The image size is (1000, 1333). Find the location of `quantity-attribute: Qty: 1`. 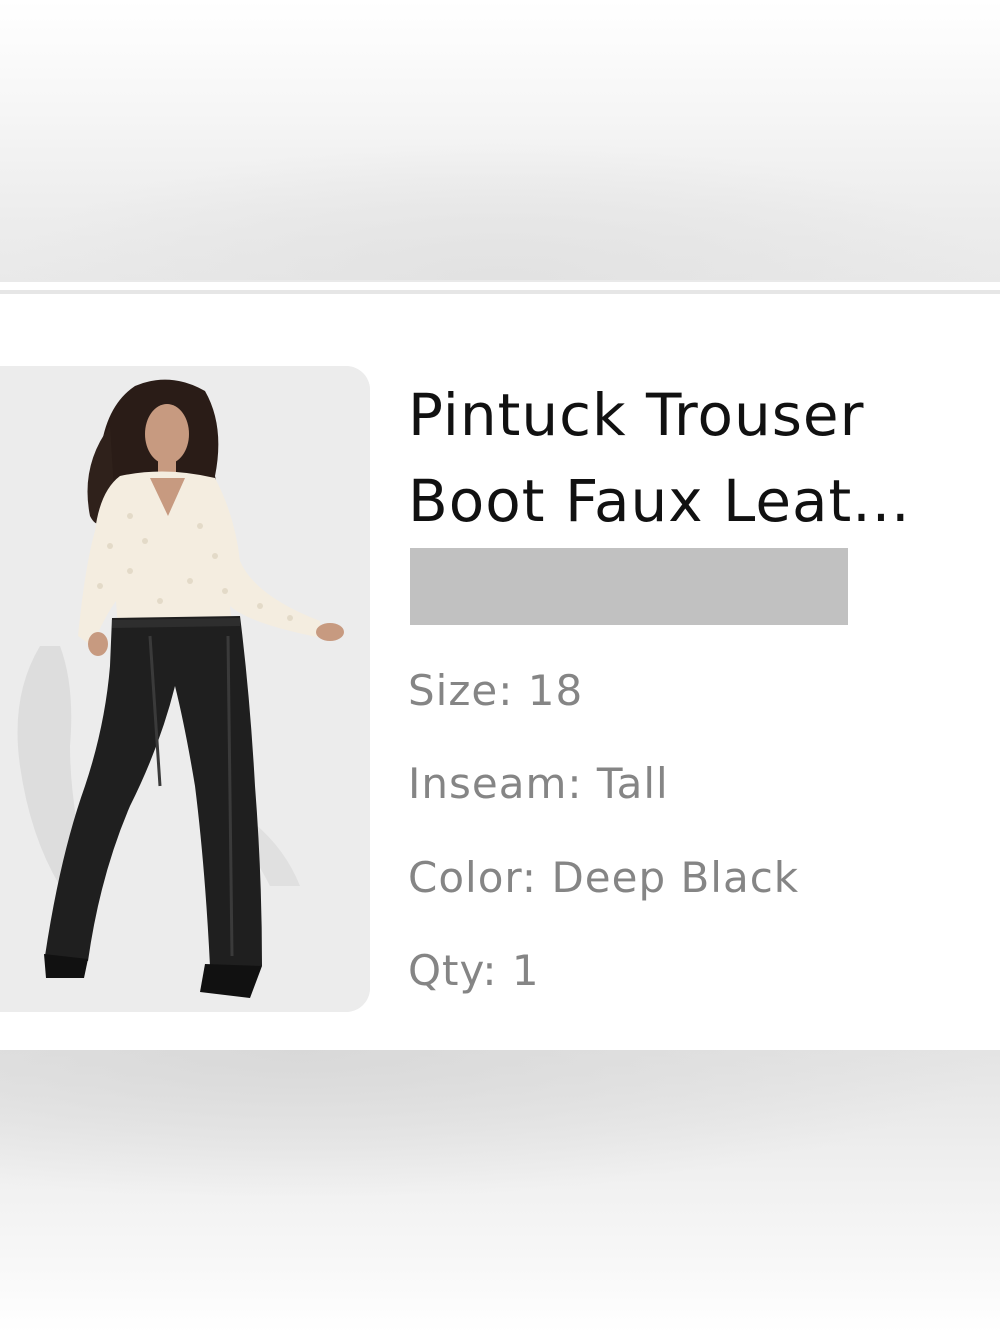

quantity-attribute: Qty: 1 is located at coordinates (474, 971).